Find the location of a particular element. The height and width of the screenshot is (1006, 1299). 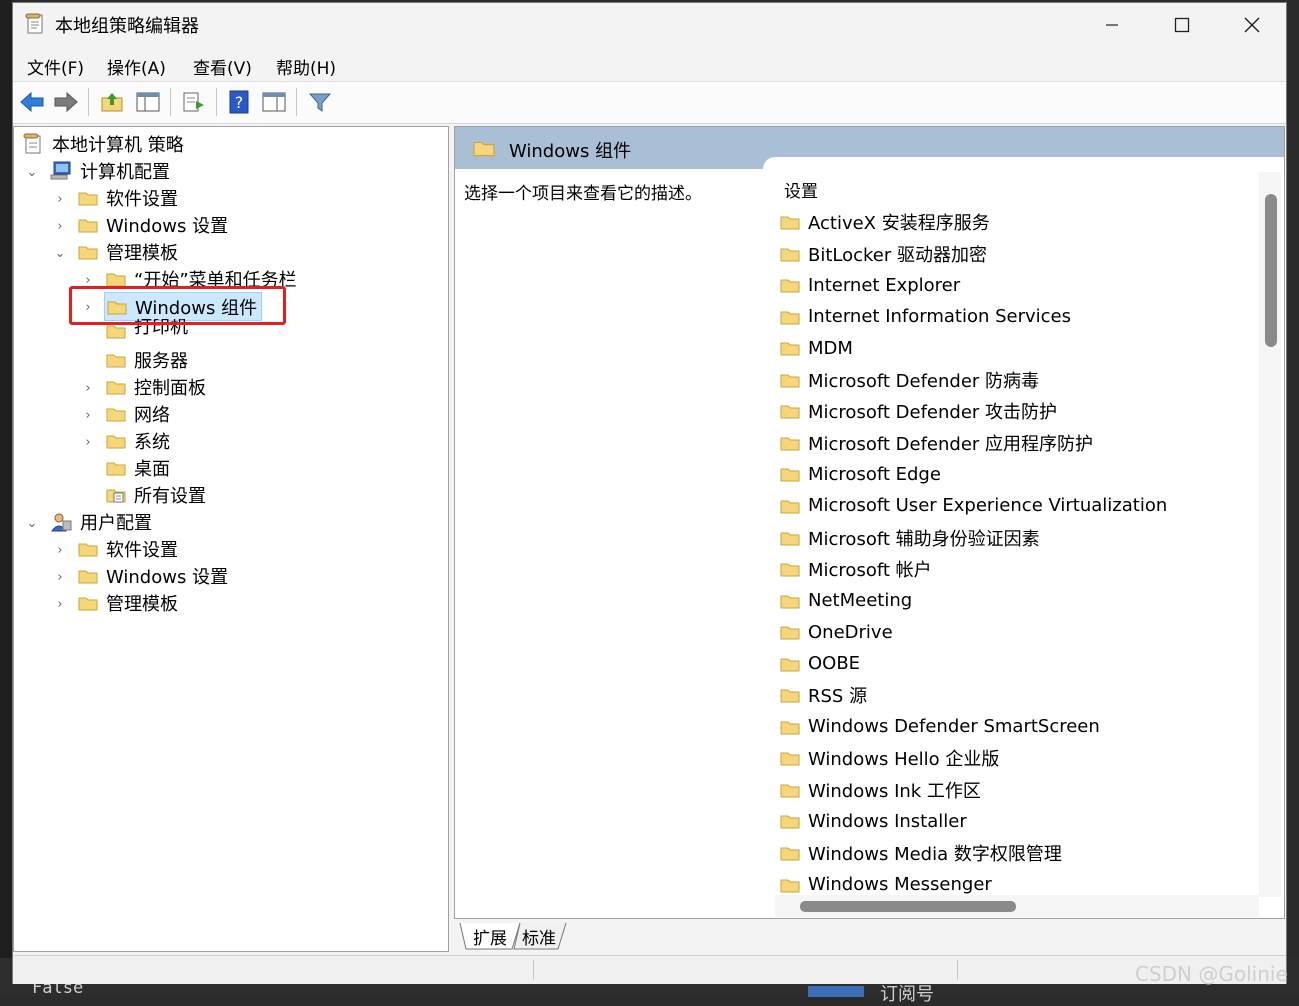

setting-list-item: Microsoft 帐户 is located at coordinates (856, 569).